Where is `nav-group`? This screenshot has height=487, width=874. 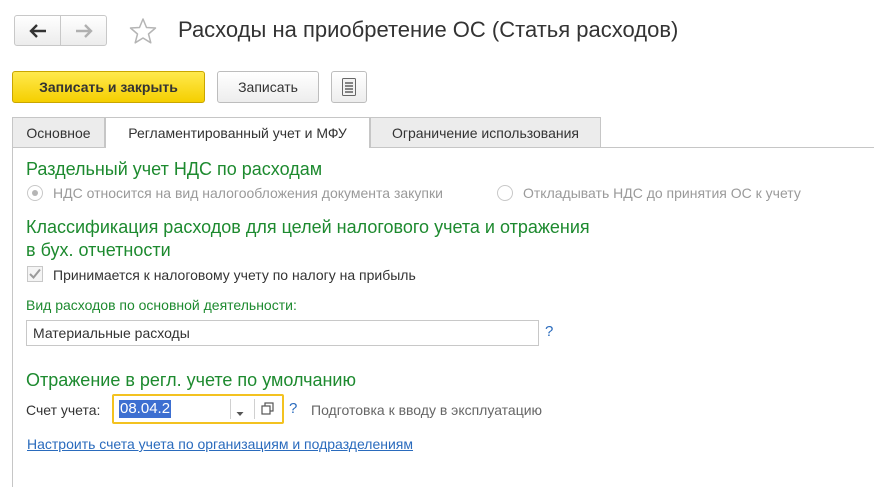 nav-group is located at coordinates (60, 30).